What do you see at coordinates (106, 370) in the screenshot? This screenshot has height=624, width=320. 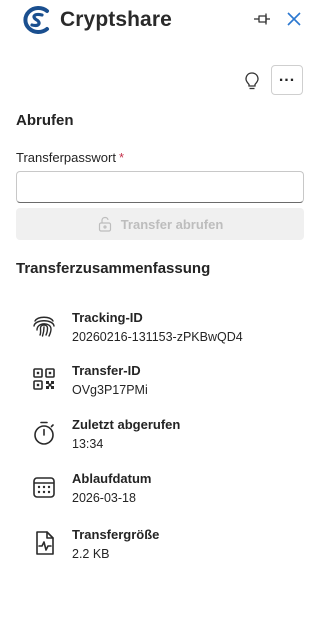 I see `transfer-id-title: Transfer-ID` at bounding box center [106, 370].